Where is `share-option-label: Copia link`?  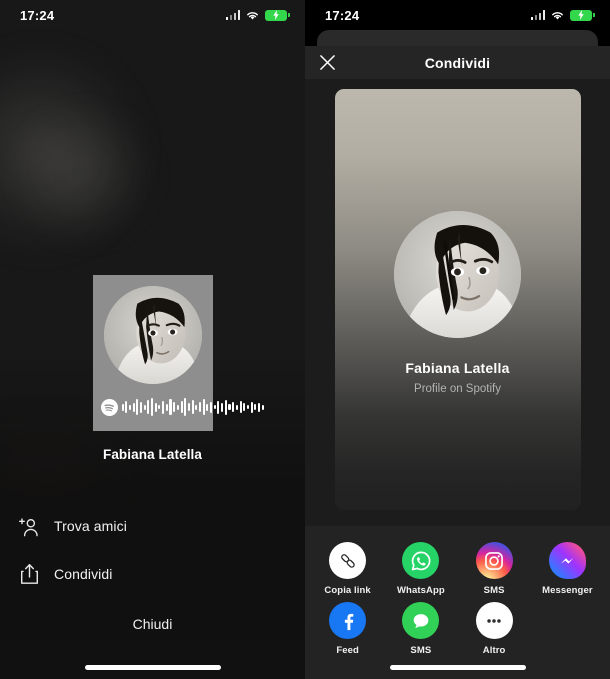 share-option-label: Copia link is located at coordinates (347, 590).